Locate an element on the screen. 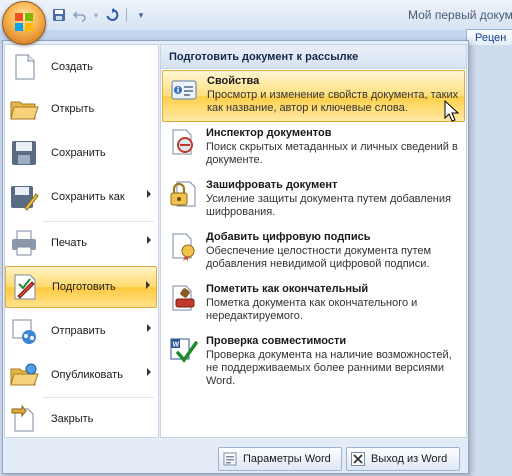 Image resolution: width=512 pixels, height=476 pixels. word-options-button: Параметры Word is located at coordinates (280, 459).